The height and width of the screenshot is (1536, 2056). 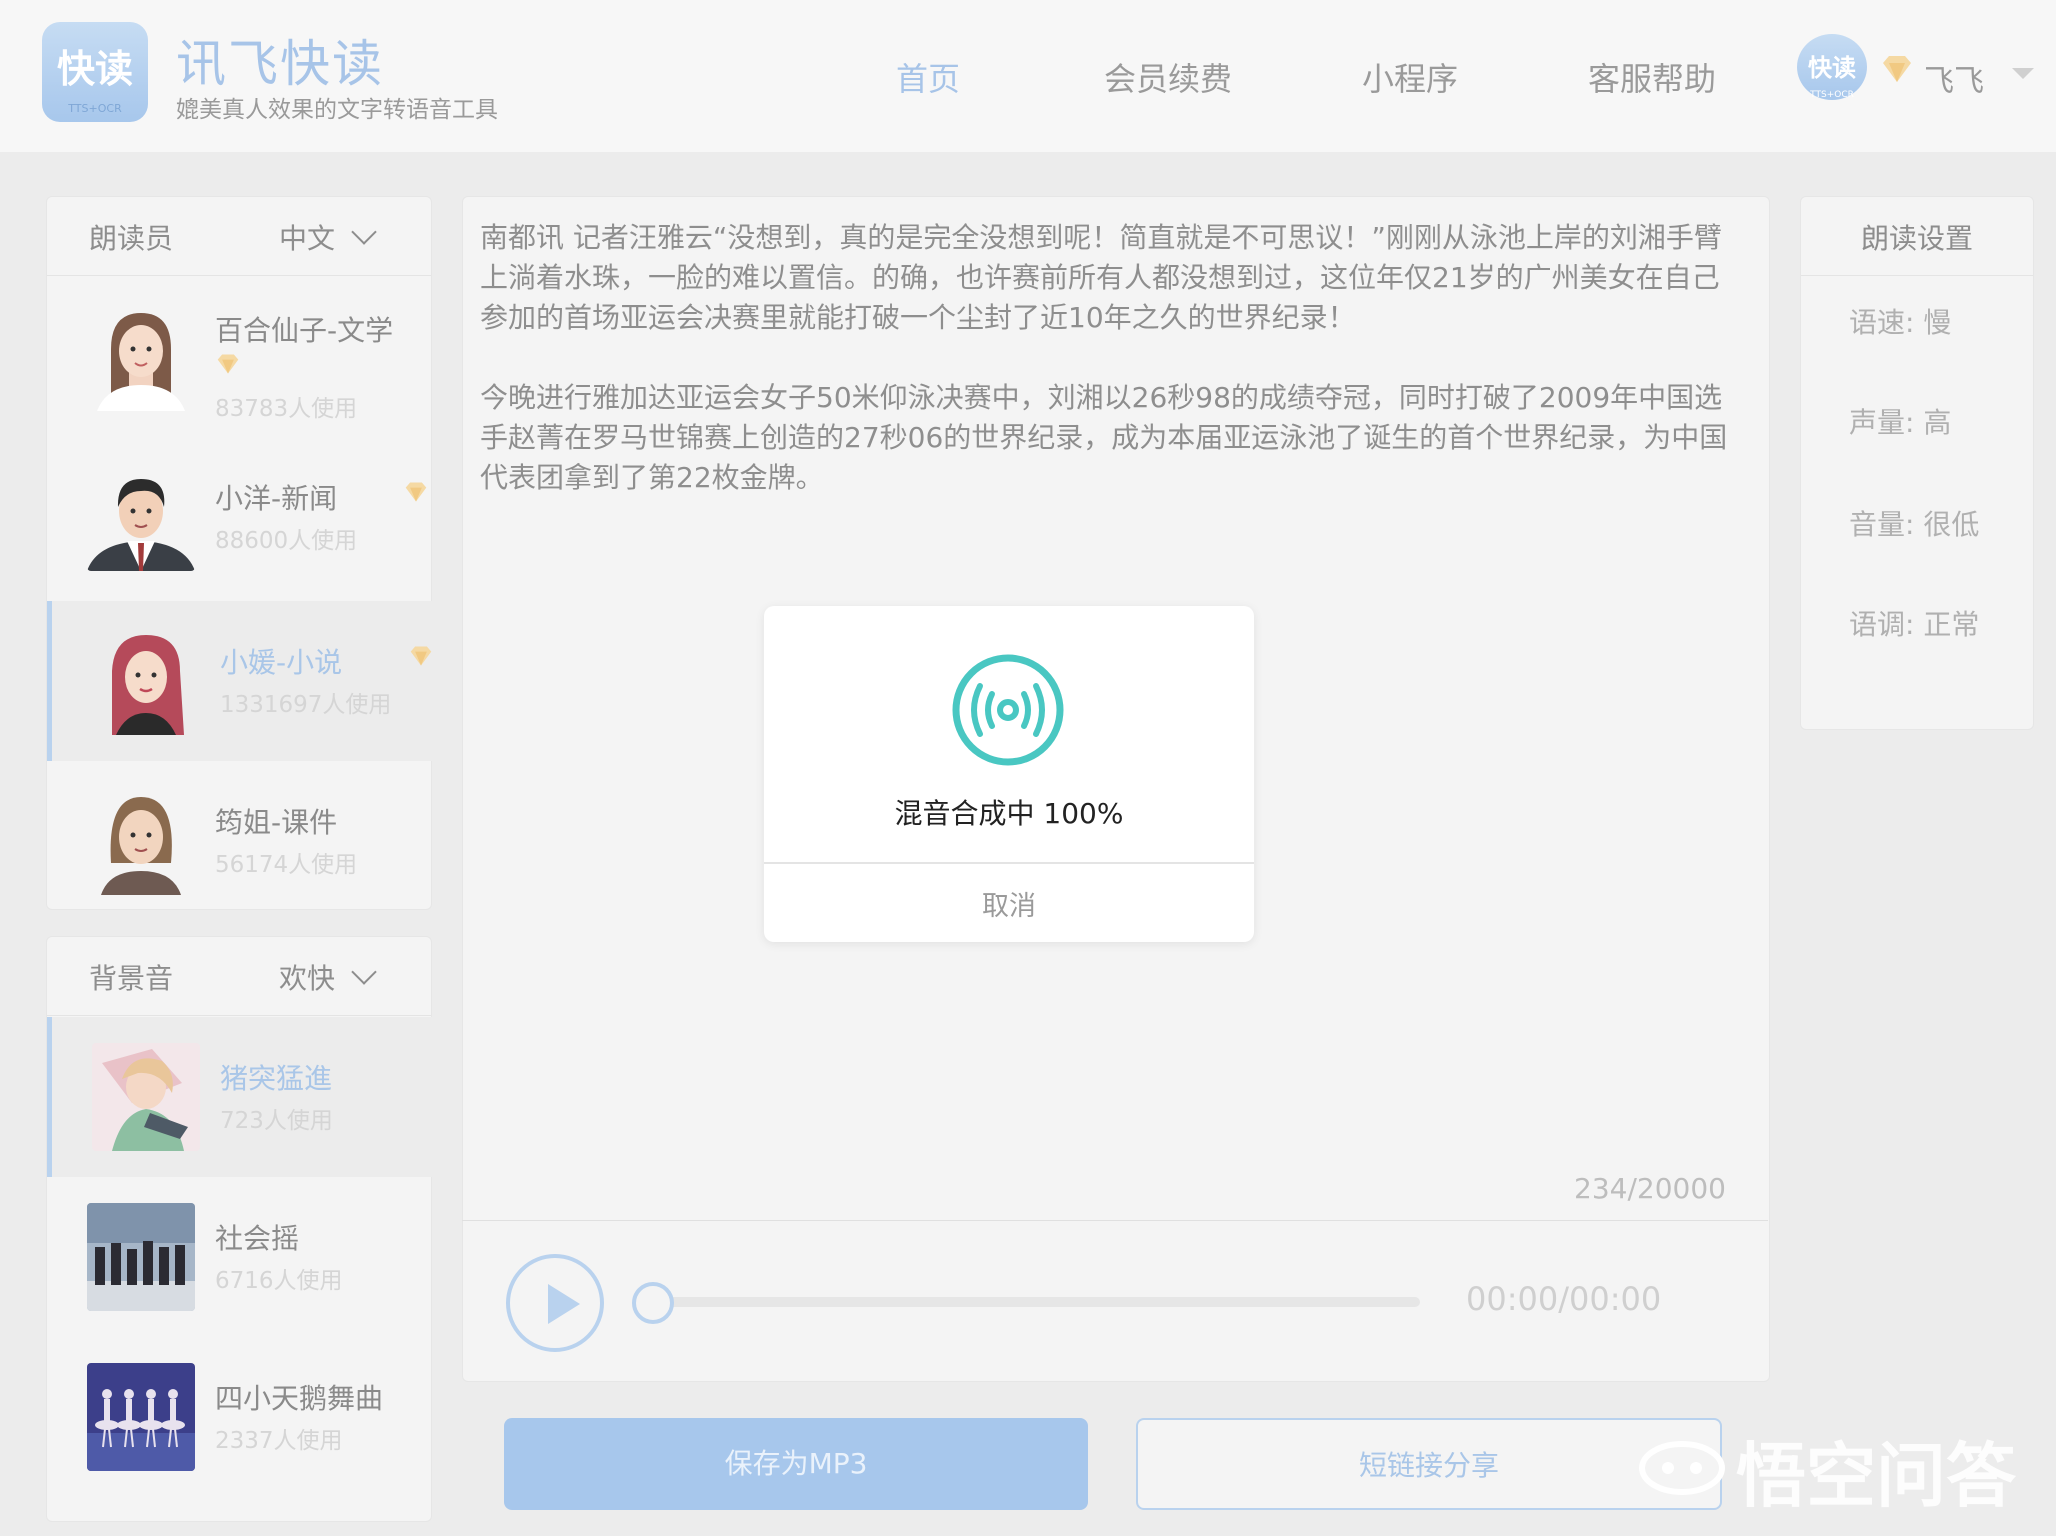 I want to click on bgm-name: 猪突猛進, so click(x=276, y=1078).